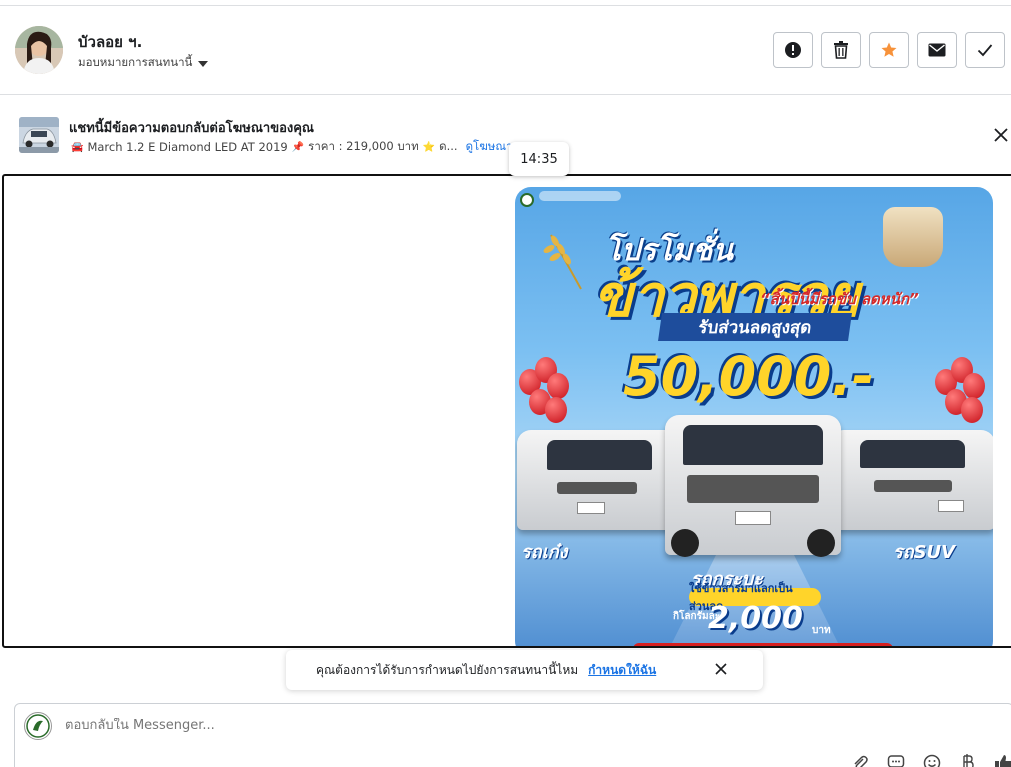  Describe the element at coordinates (363, 146) in the screenshot. I see `ad-price: ราคา : 219,000 บาท` at that location.